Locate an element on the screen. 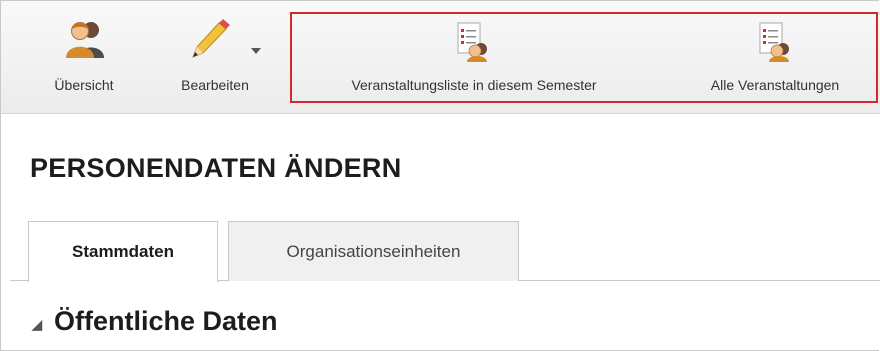 Image resolution: width=880 pixels, height=351 pixels. pencil-icon is located at coordinates (213, 41).